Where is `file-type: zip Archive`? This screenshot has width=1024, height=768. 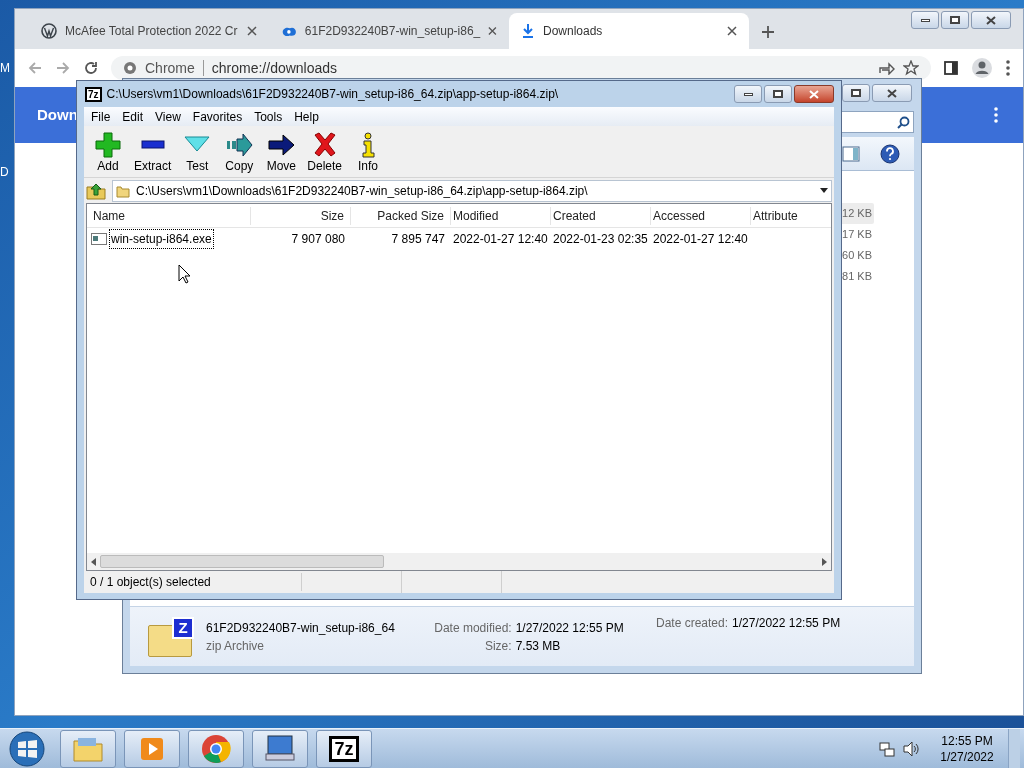
file-type: zip Archive is located at coordinates (236, 646).